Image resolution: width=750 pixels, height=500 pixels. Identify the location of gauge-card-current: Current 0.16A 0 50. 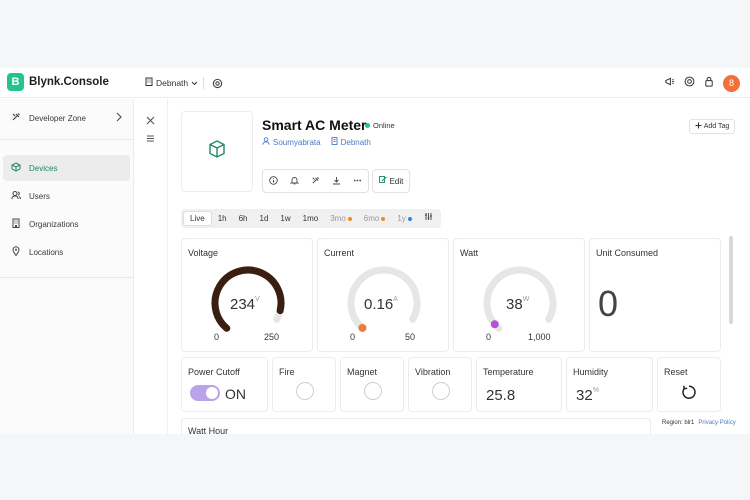
(383, 295).